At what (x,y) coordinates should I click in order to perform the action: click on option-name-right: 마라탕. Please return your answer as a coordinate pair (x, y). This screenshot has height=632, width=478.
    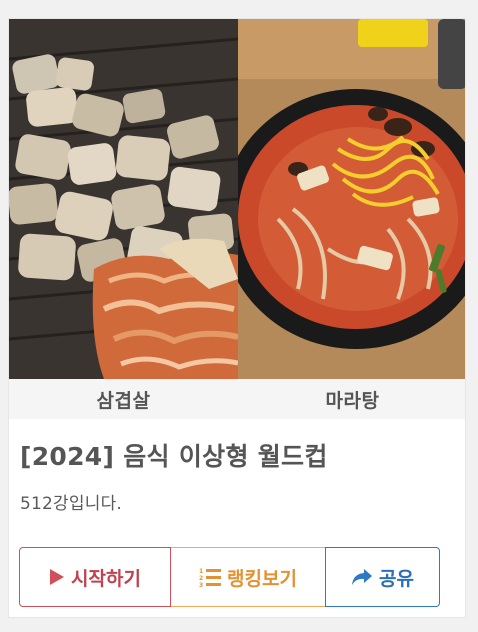
    Looking at the image, I should click on (352, 400).